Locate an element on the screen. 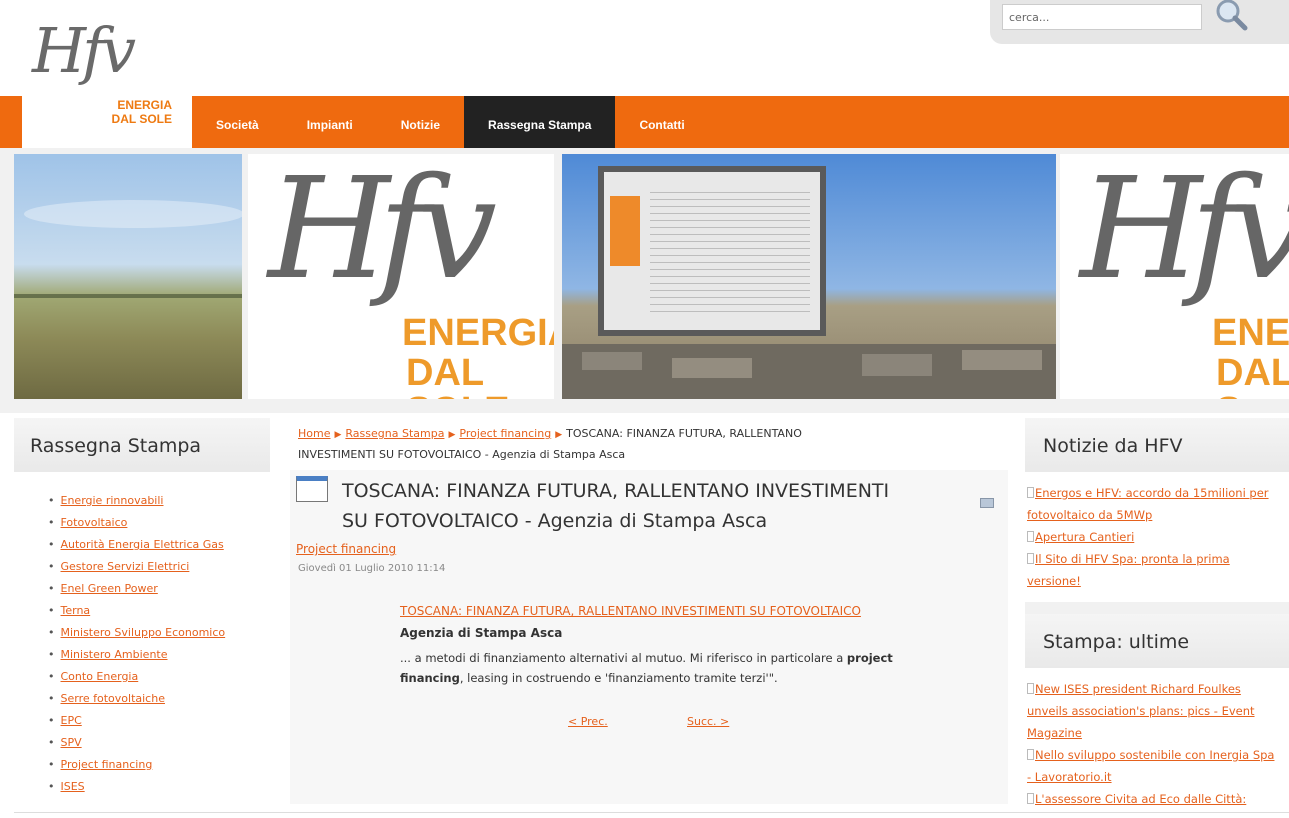  banner-photo-field is located at coordinates (128, 276).